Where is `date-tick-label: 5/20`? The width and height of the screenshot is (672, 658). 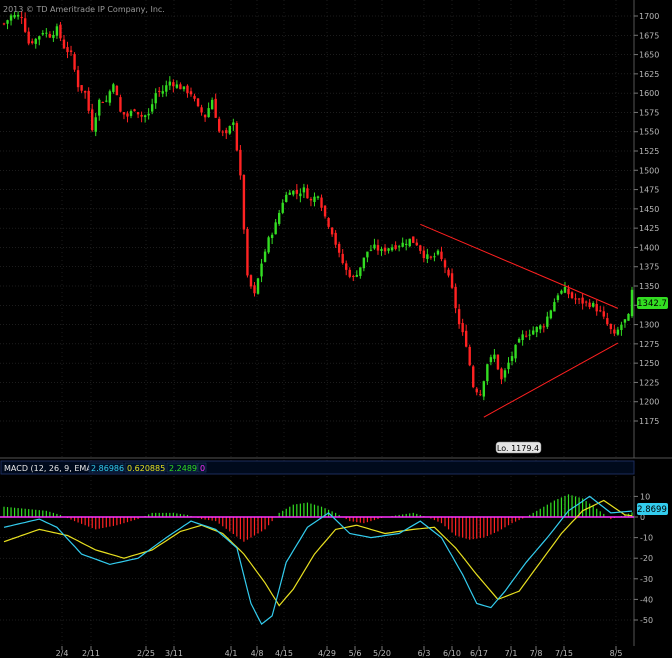
date-tick-label: 5/20 is located at coordinates (382, 653).